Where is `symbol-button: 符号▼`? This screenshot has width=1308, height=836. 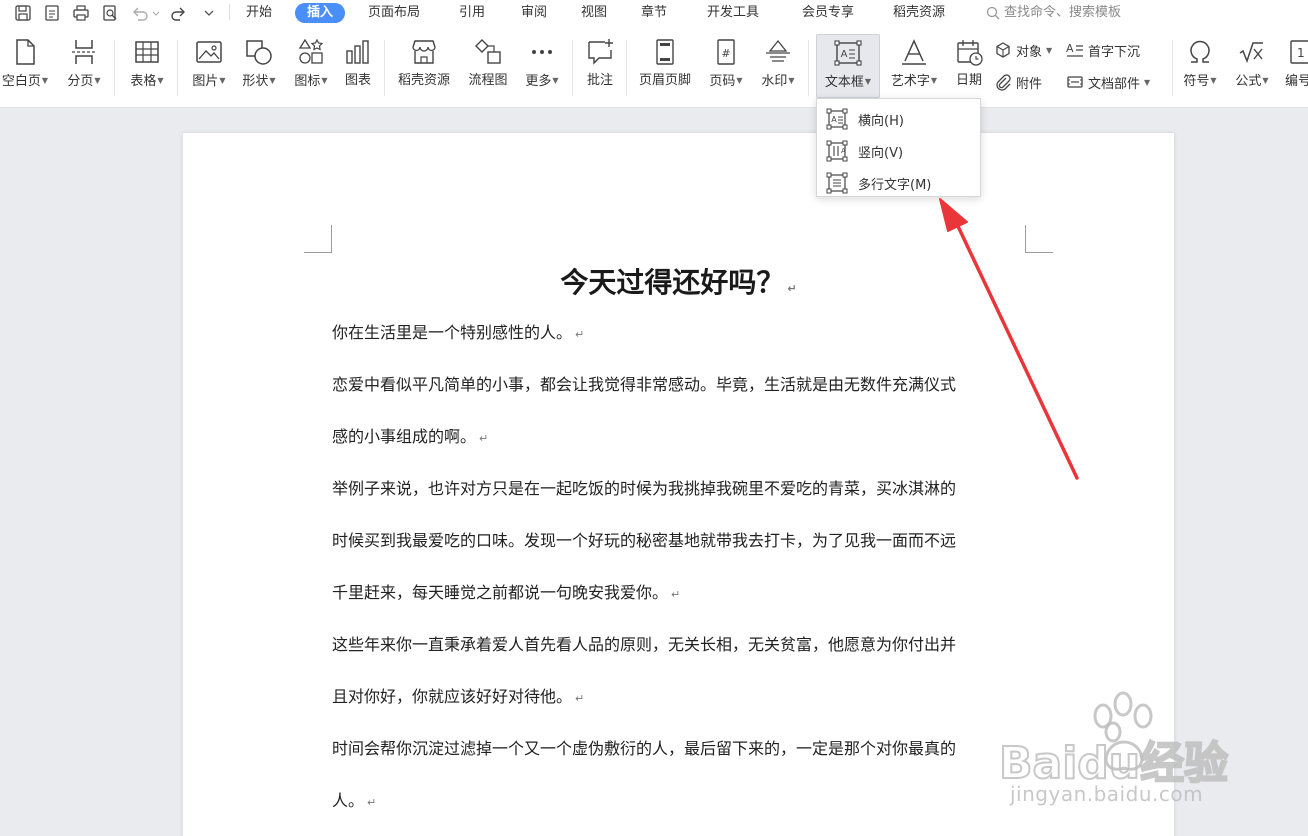 symbol-button: 符号▼ is located at coordinates (1200, 63).